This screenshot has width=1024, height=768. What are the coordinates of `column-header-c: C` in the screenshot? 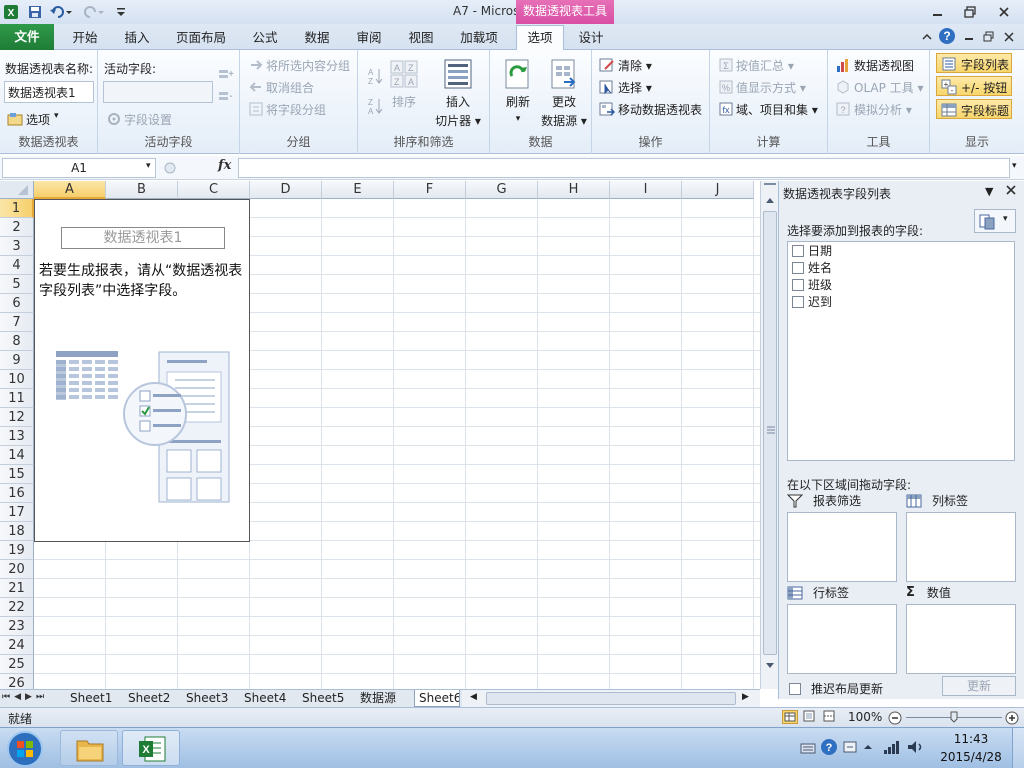 It's located at (214, 190).